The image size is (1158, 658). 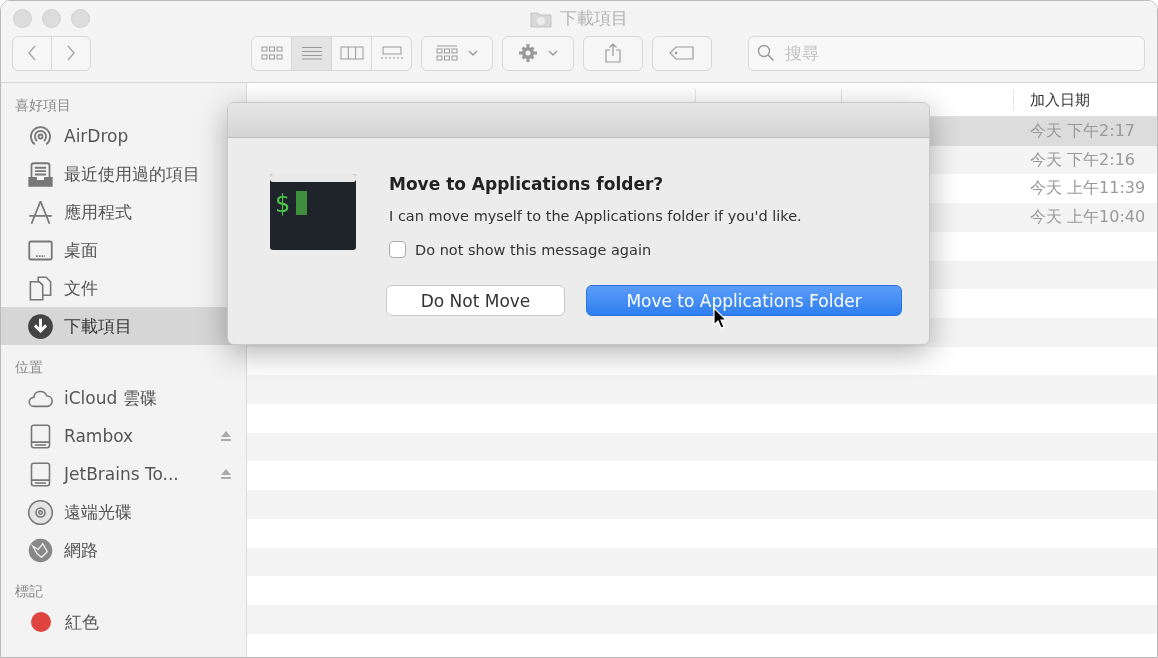 I want to click on icons-view-button, so click(x=271, y=53).